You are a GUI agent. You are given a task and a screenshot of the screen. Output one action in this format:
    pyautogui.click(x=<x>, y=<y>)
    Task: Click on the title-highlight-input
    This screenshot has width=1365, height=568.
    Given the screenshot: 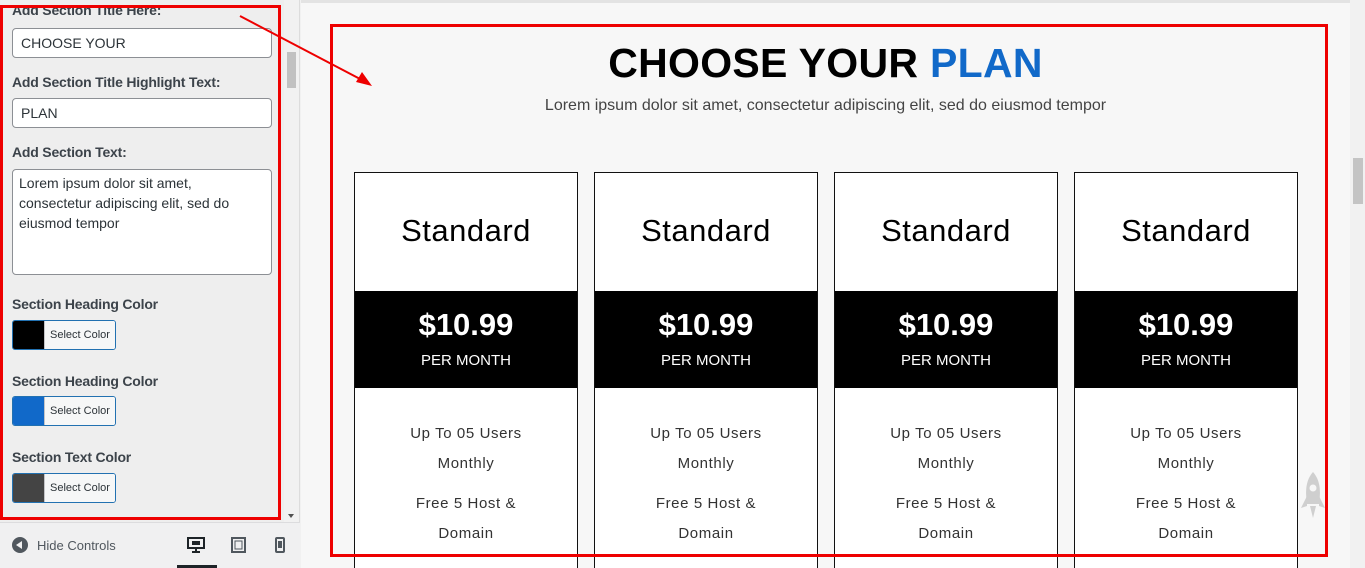 What is the action you would take?
    pyautogui.click(x=142, y=113)
    